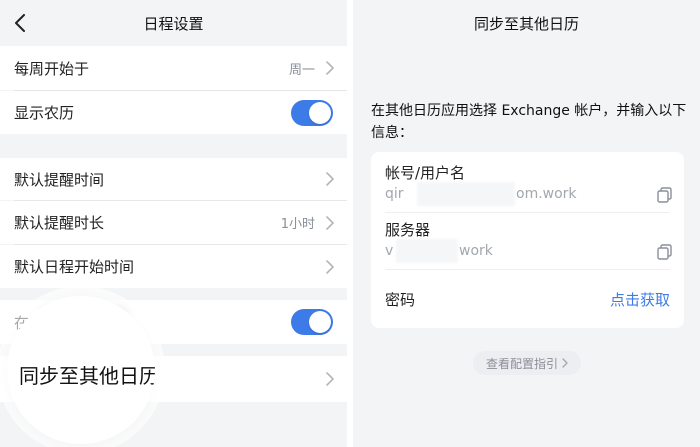  Describe the element at coordinates (521, 363) in the screenshot. I see `guide-label: 查看配置指引` at that location.